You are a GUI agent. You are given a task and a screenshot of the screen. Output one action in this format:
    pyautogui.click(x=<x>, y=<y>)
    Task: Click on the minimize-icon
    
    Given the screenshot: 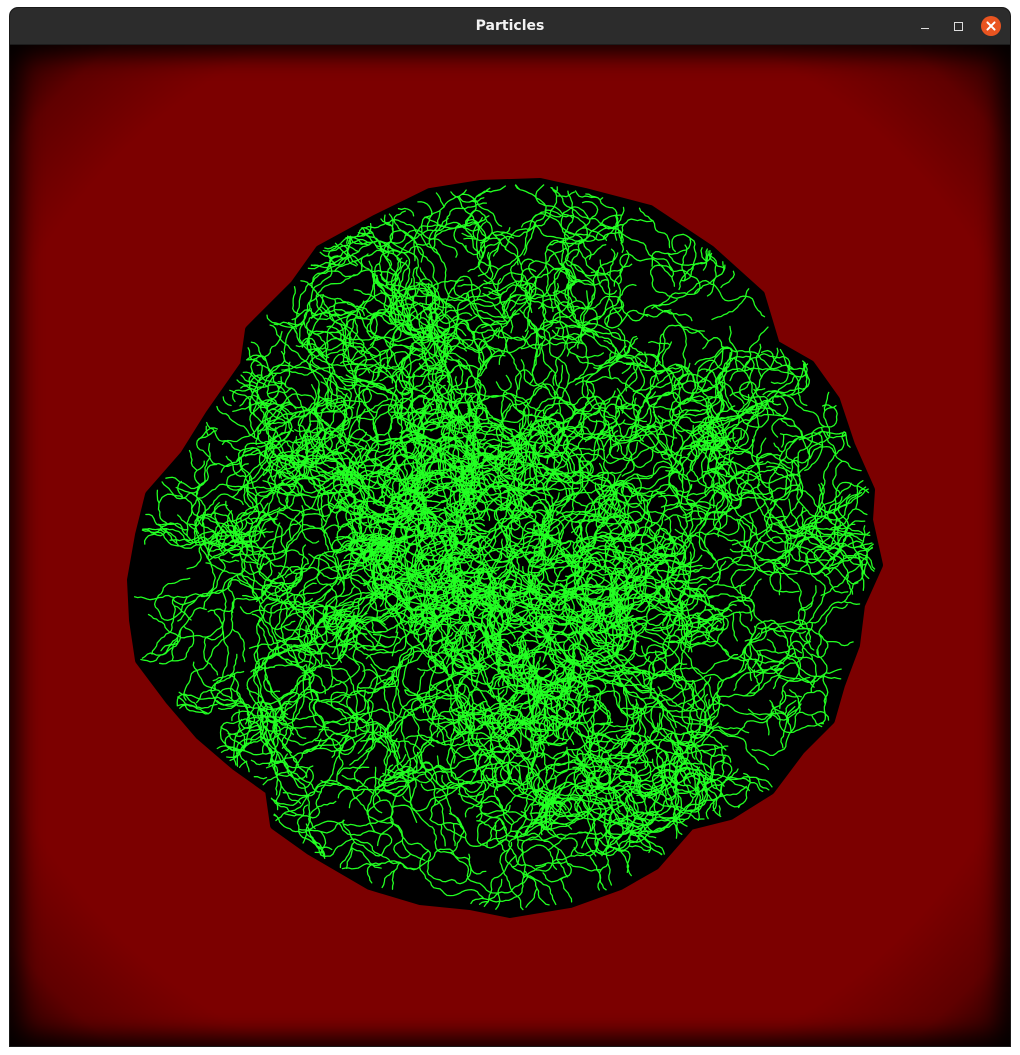 What is the action you would take?
    pyautogui.click(x=925, y=28)
    